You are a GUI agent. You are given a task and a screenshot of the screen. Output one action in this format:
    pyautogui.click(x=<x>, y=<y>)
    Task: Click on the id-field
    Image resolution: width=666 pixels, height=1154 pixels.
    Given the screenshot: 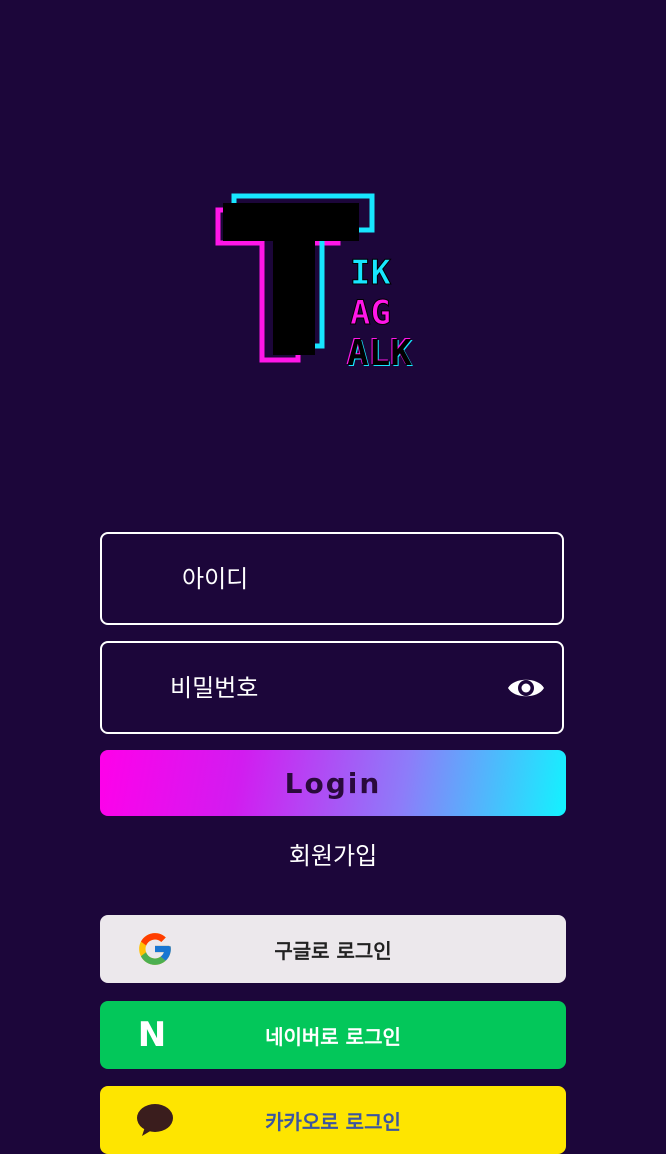 What is the action you would take?
    pyautogui.click(x=332, y=578)
    